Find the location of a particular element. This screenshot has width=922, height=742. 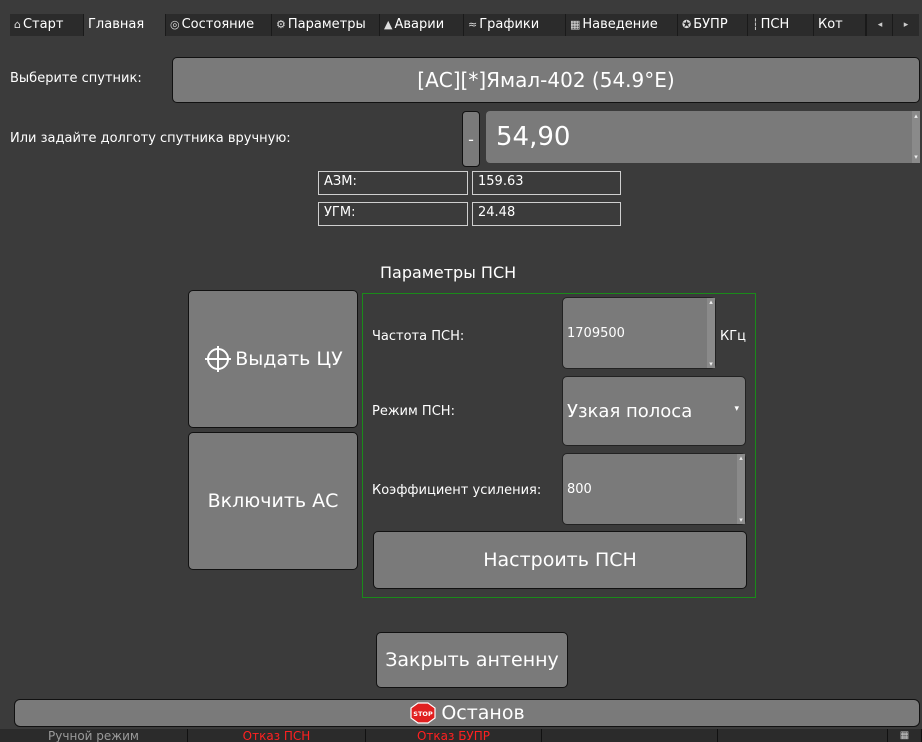

stop-button: STOP Останов is located at coordinates (467, 713).